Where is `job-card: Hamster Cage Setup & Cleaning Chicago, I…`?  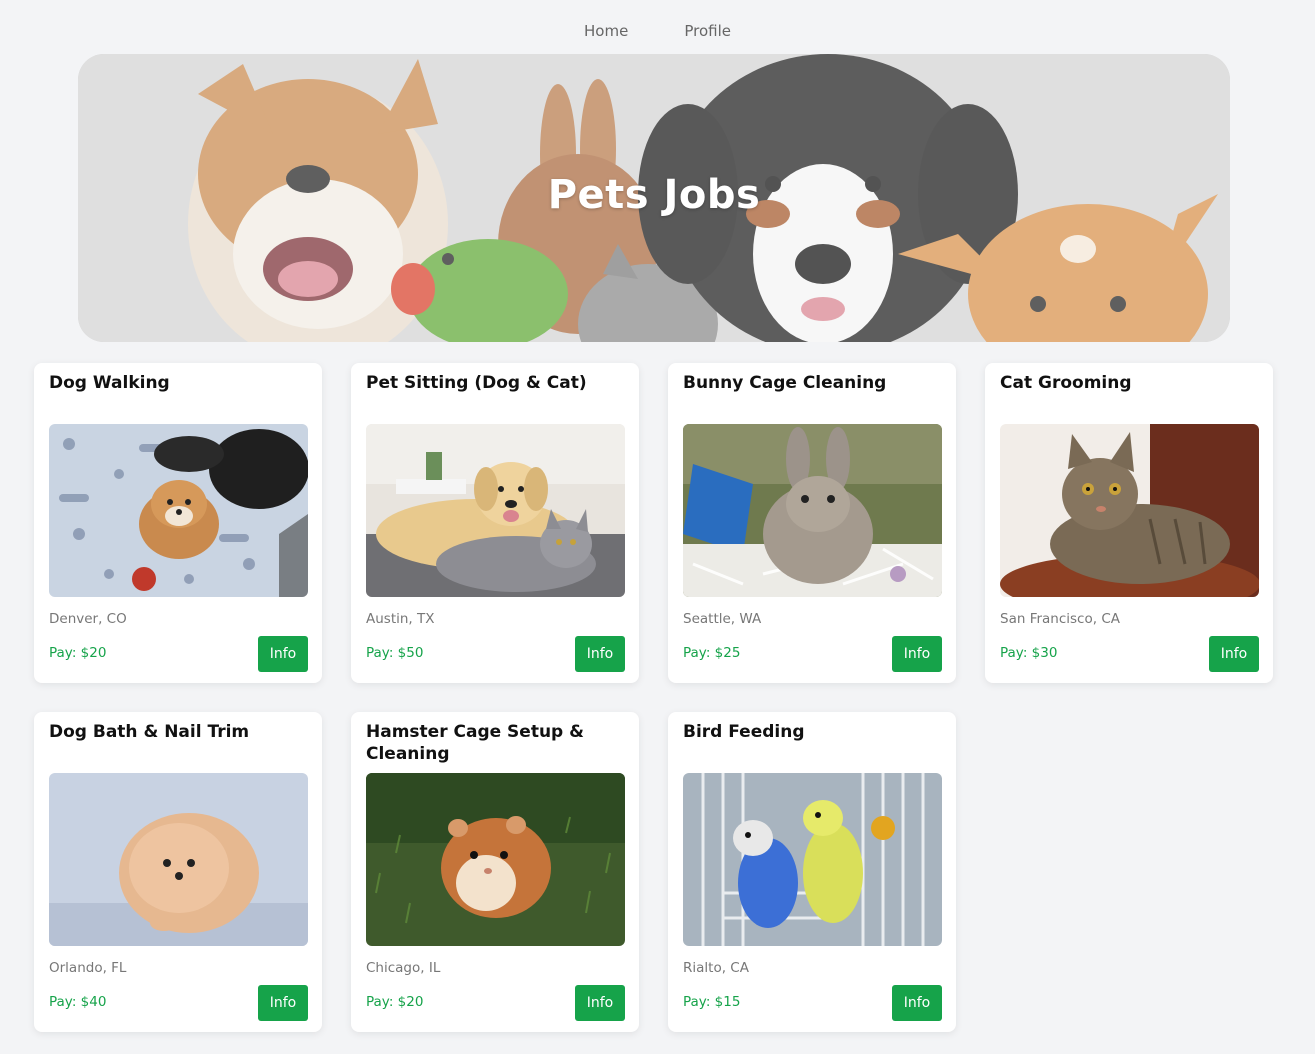 job-card: Hamster Cage Setup & Cleaning Chicago, I… is located at coordinates (495, 872).